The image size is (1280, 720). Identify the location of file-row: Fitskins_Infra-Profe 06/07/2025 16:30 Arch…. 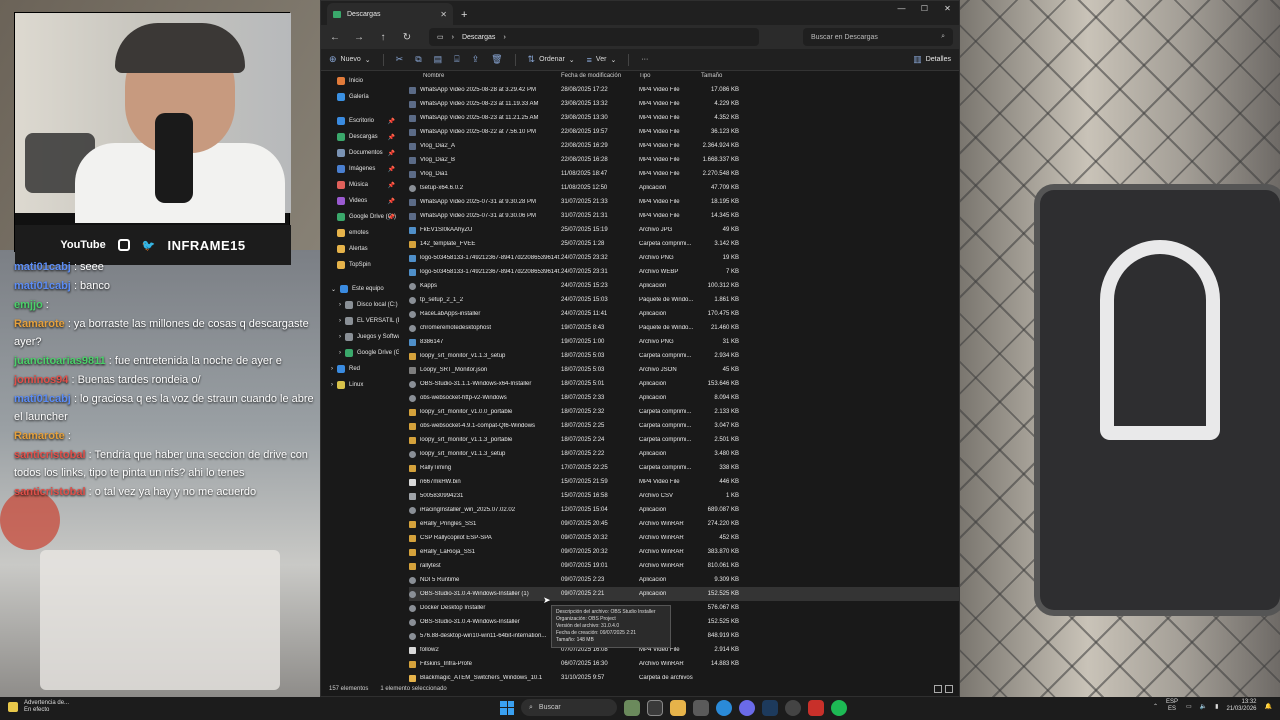
(684, 664).